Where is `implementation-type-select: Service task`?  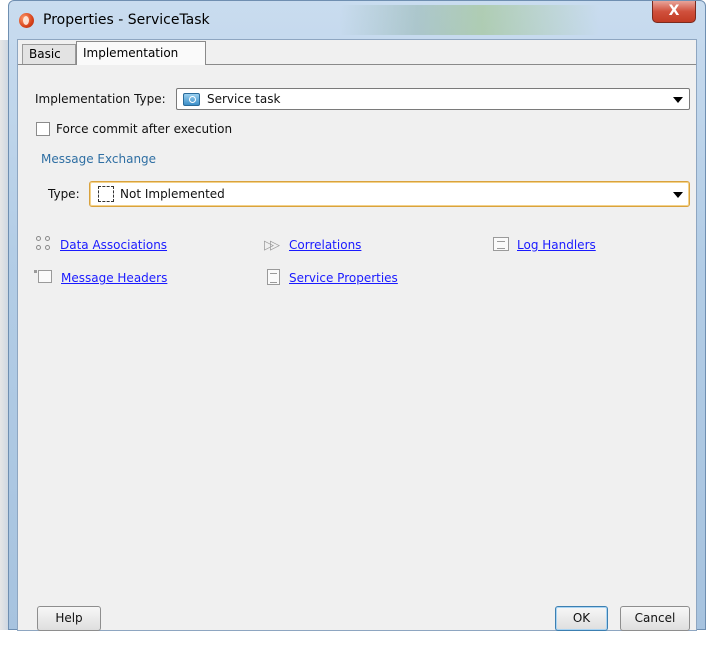 implementation-type-select: Service task is located at coordinates (433, 99).